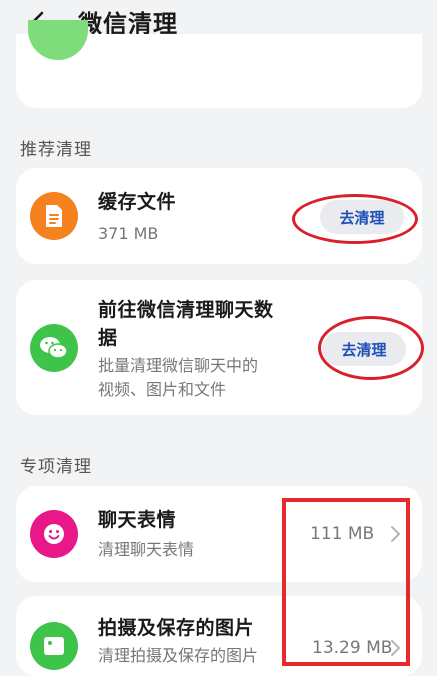 The height and width of the screenshot is (676, 437). Describe the element at coordinates (186, 310) in the screenshot. I see `chat-data-title-line1: 前往微信清理聊天数` at that location.